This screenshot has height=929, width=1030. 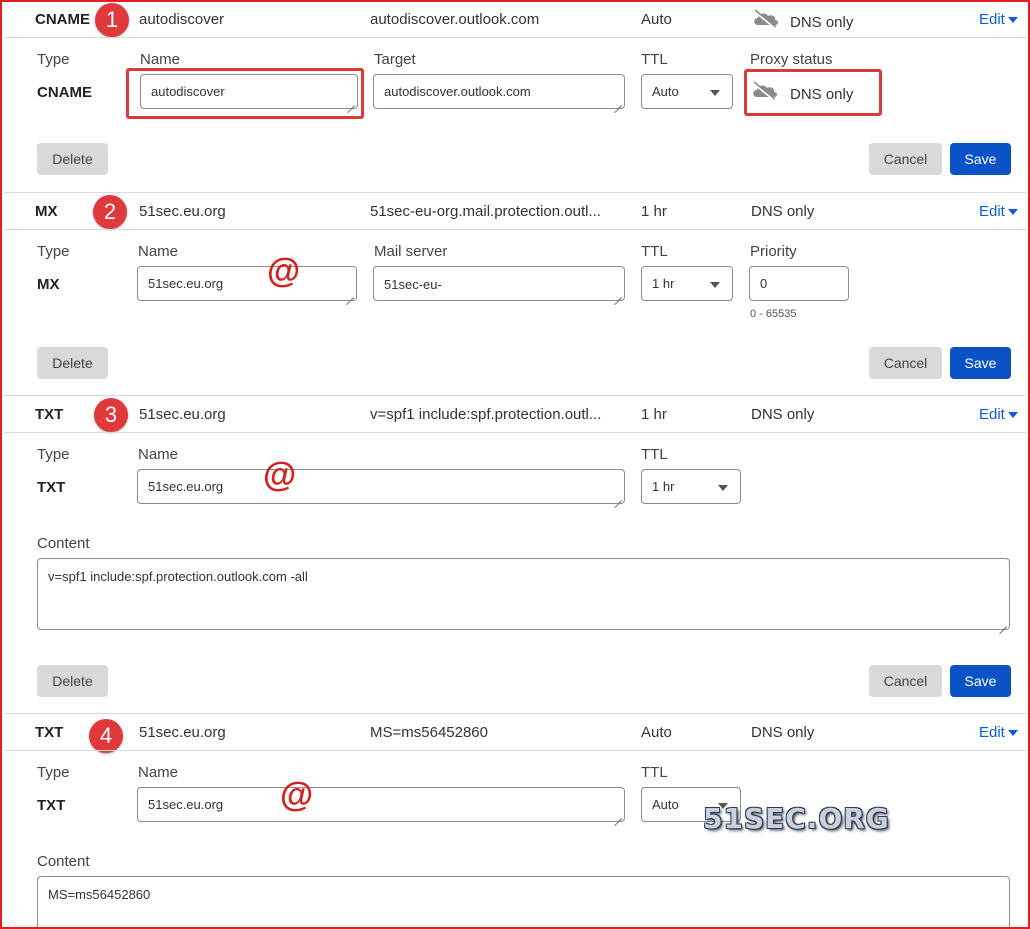 I want to click on priority-hint: 0 - 65535, so click(x=773, y=314).